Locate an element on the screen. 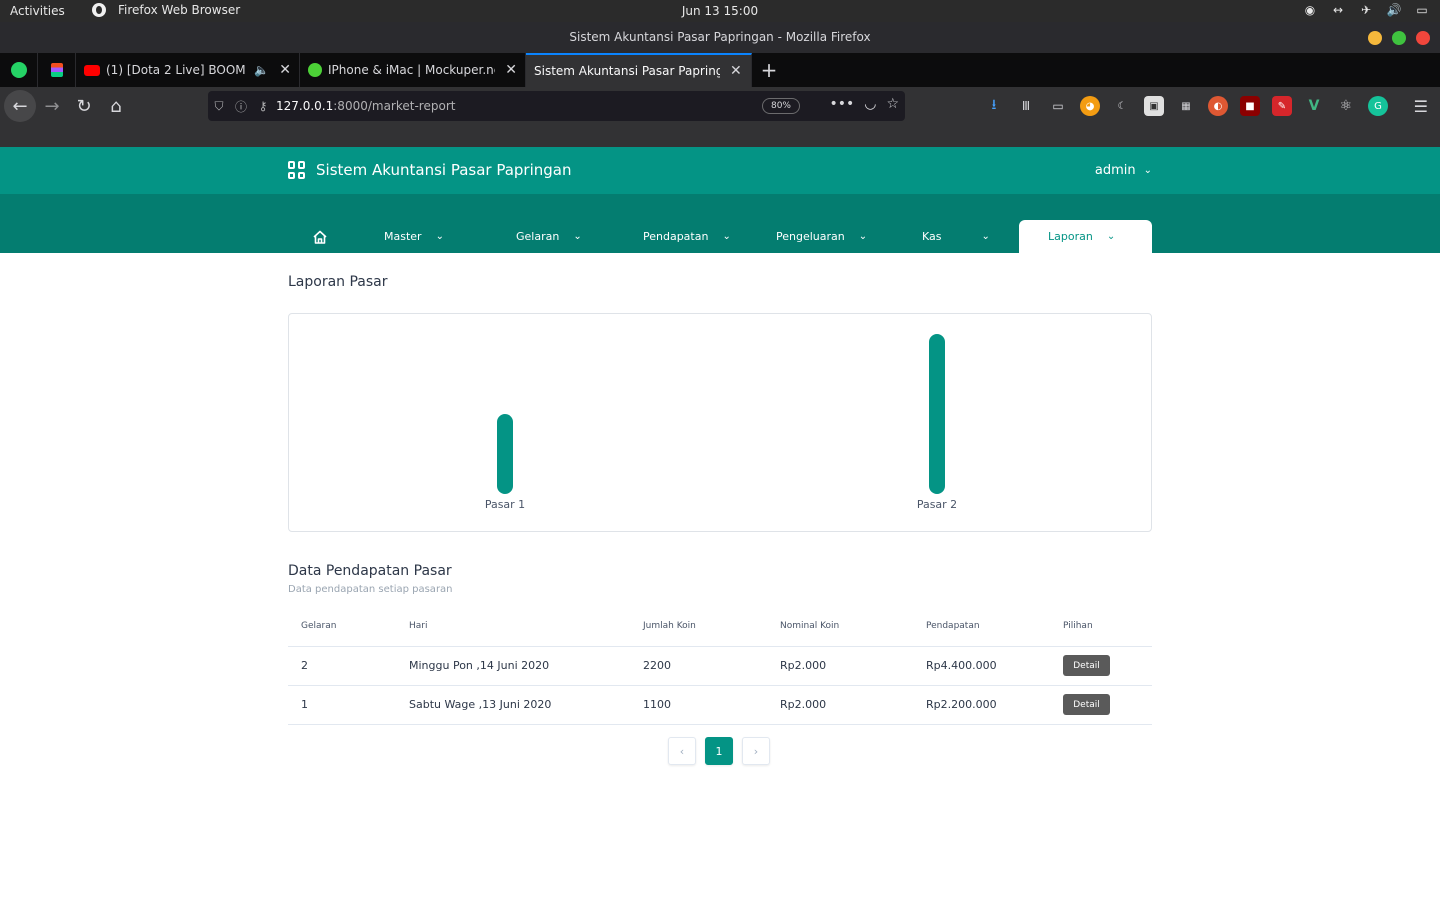 The image size is (1440, 900). home-button: ⌂ is located at coordinates (116, 106).